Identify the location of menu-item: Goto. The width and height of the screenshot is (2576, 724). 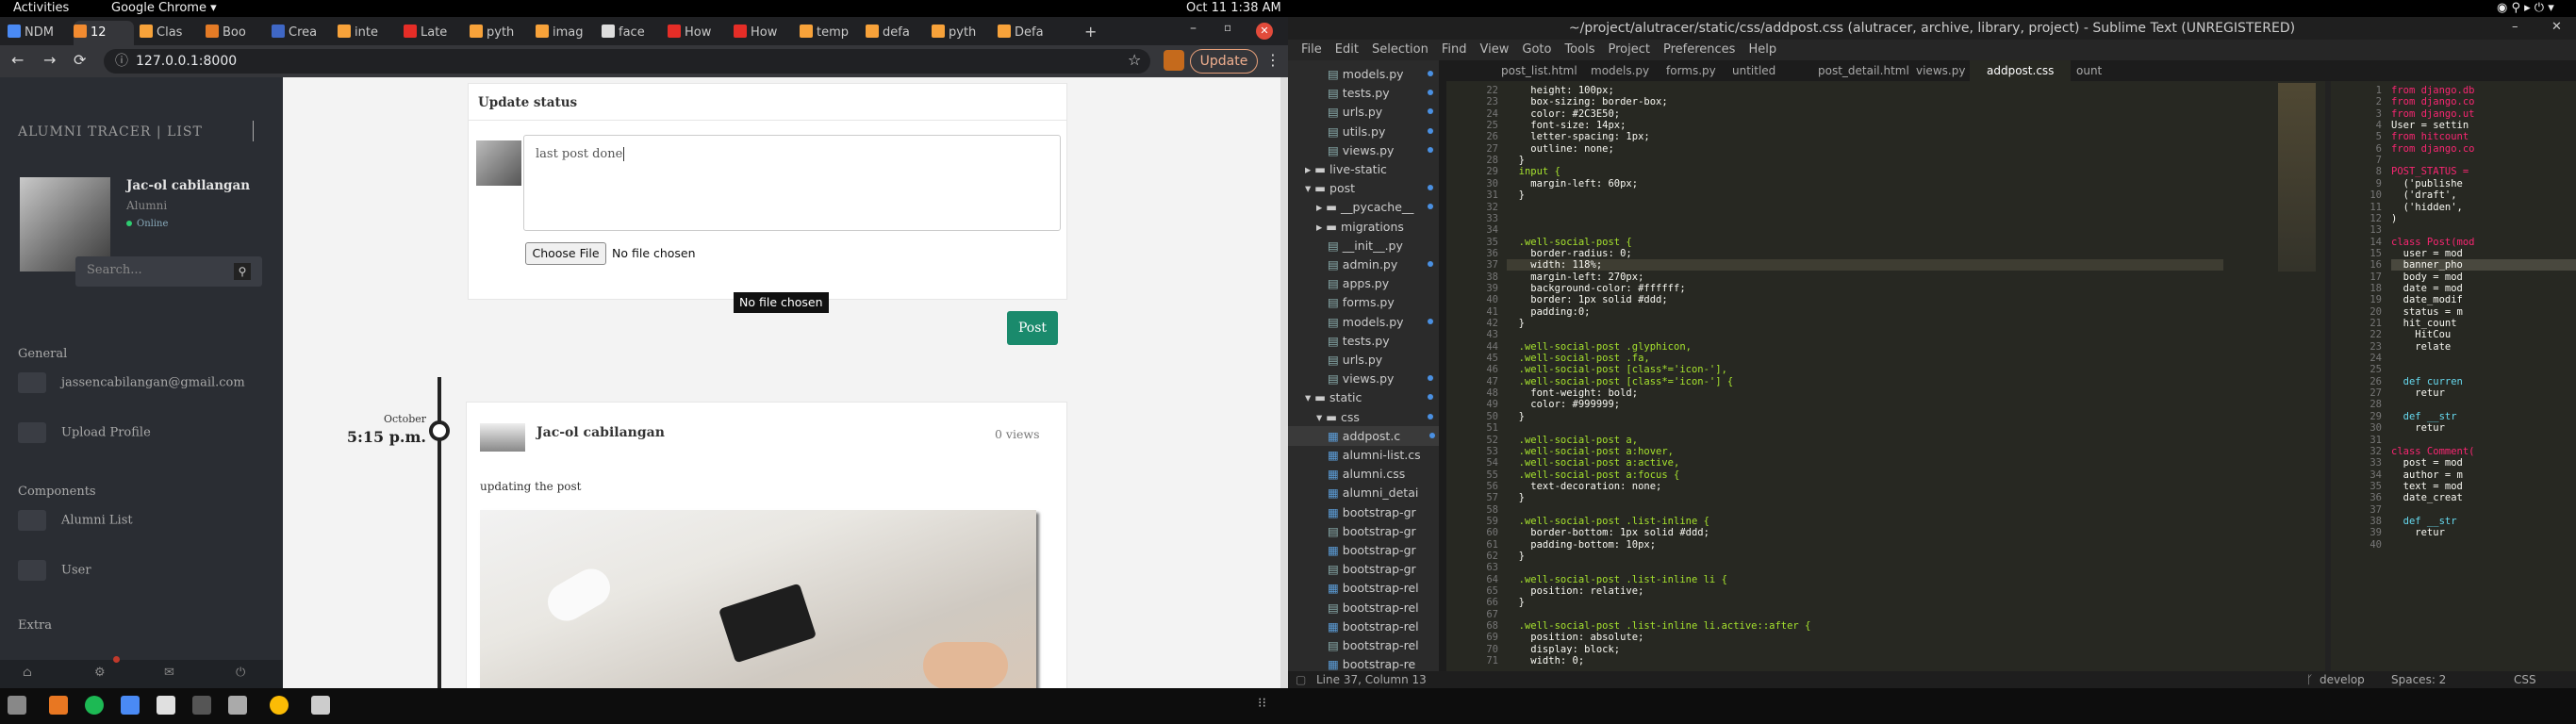
(1536, 49).